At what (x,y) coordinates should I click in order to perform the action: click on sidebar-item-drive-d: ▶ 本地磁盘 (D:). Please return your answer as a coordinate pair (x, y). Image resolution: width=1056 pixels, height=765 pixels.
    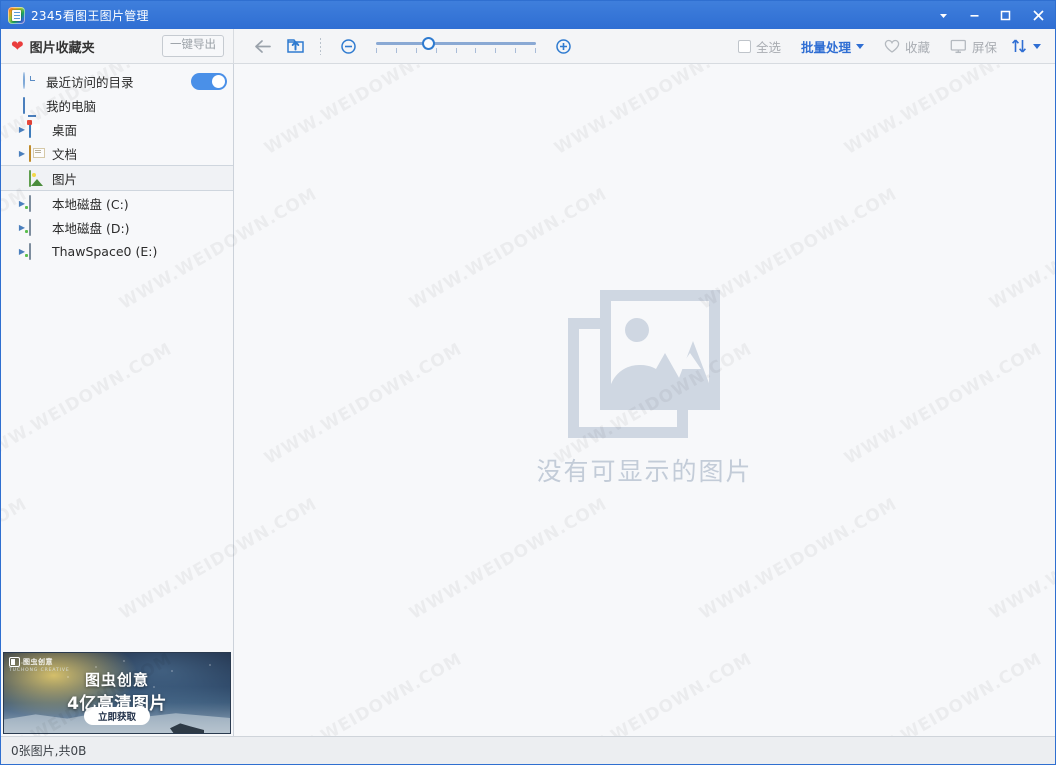
    Looking at the image, I should click on (117, 227).